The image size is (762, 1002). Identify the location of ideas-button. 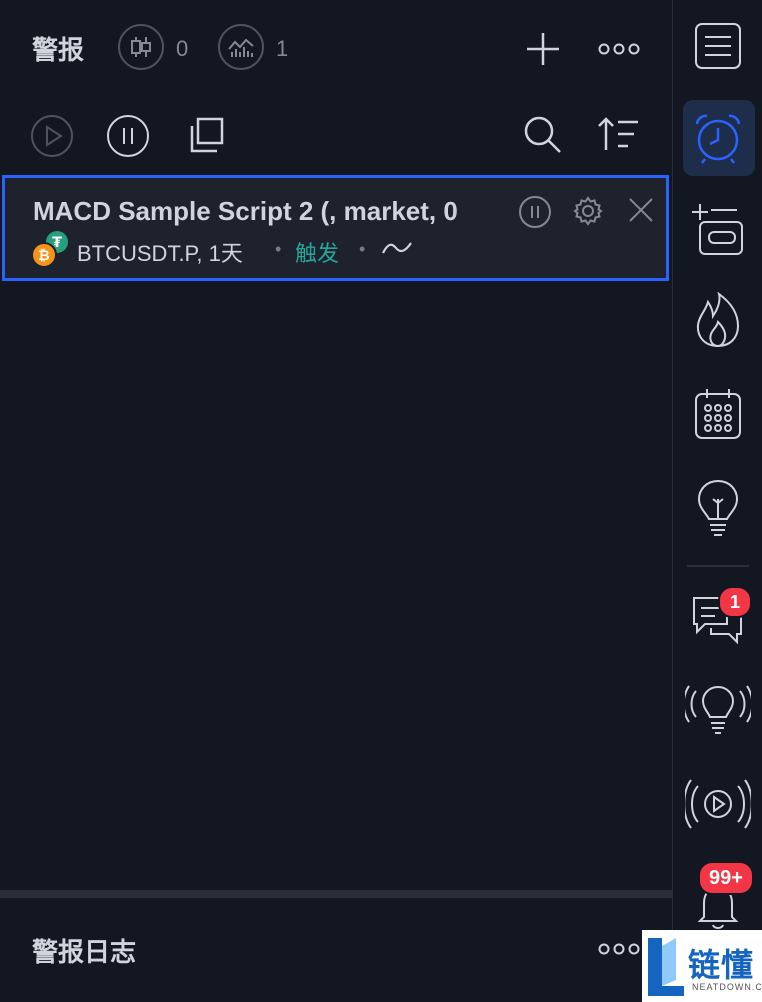
(717, 508).